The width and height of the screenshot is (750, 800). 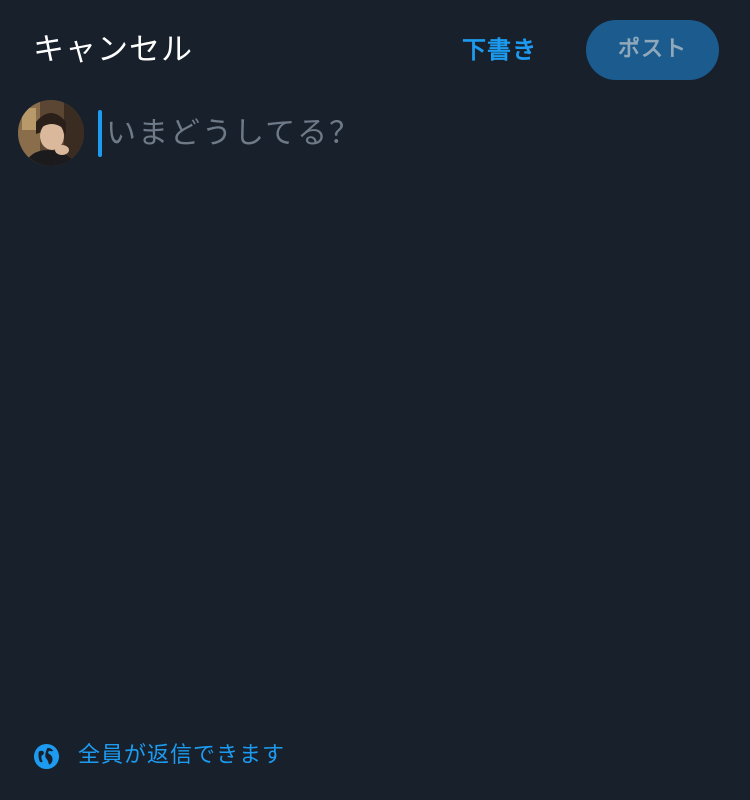 I want to click on post-button: ポスト, so click(x=652, y=50).